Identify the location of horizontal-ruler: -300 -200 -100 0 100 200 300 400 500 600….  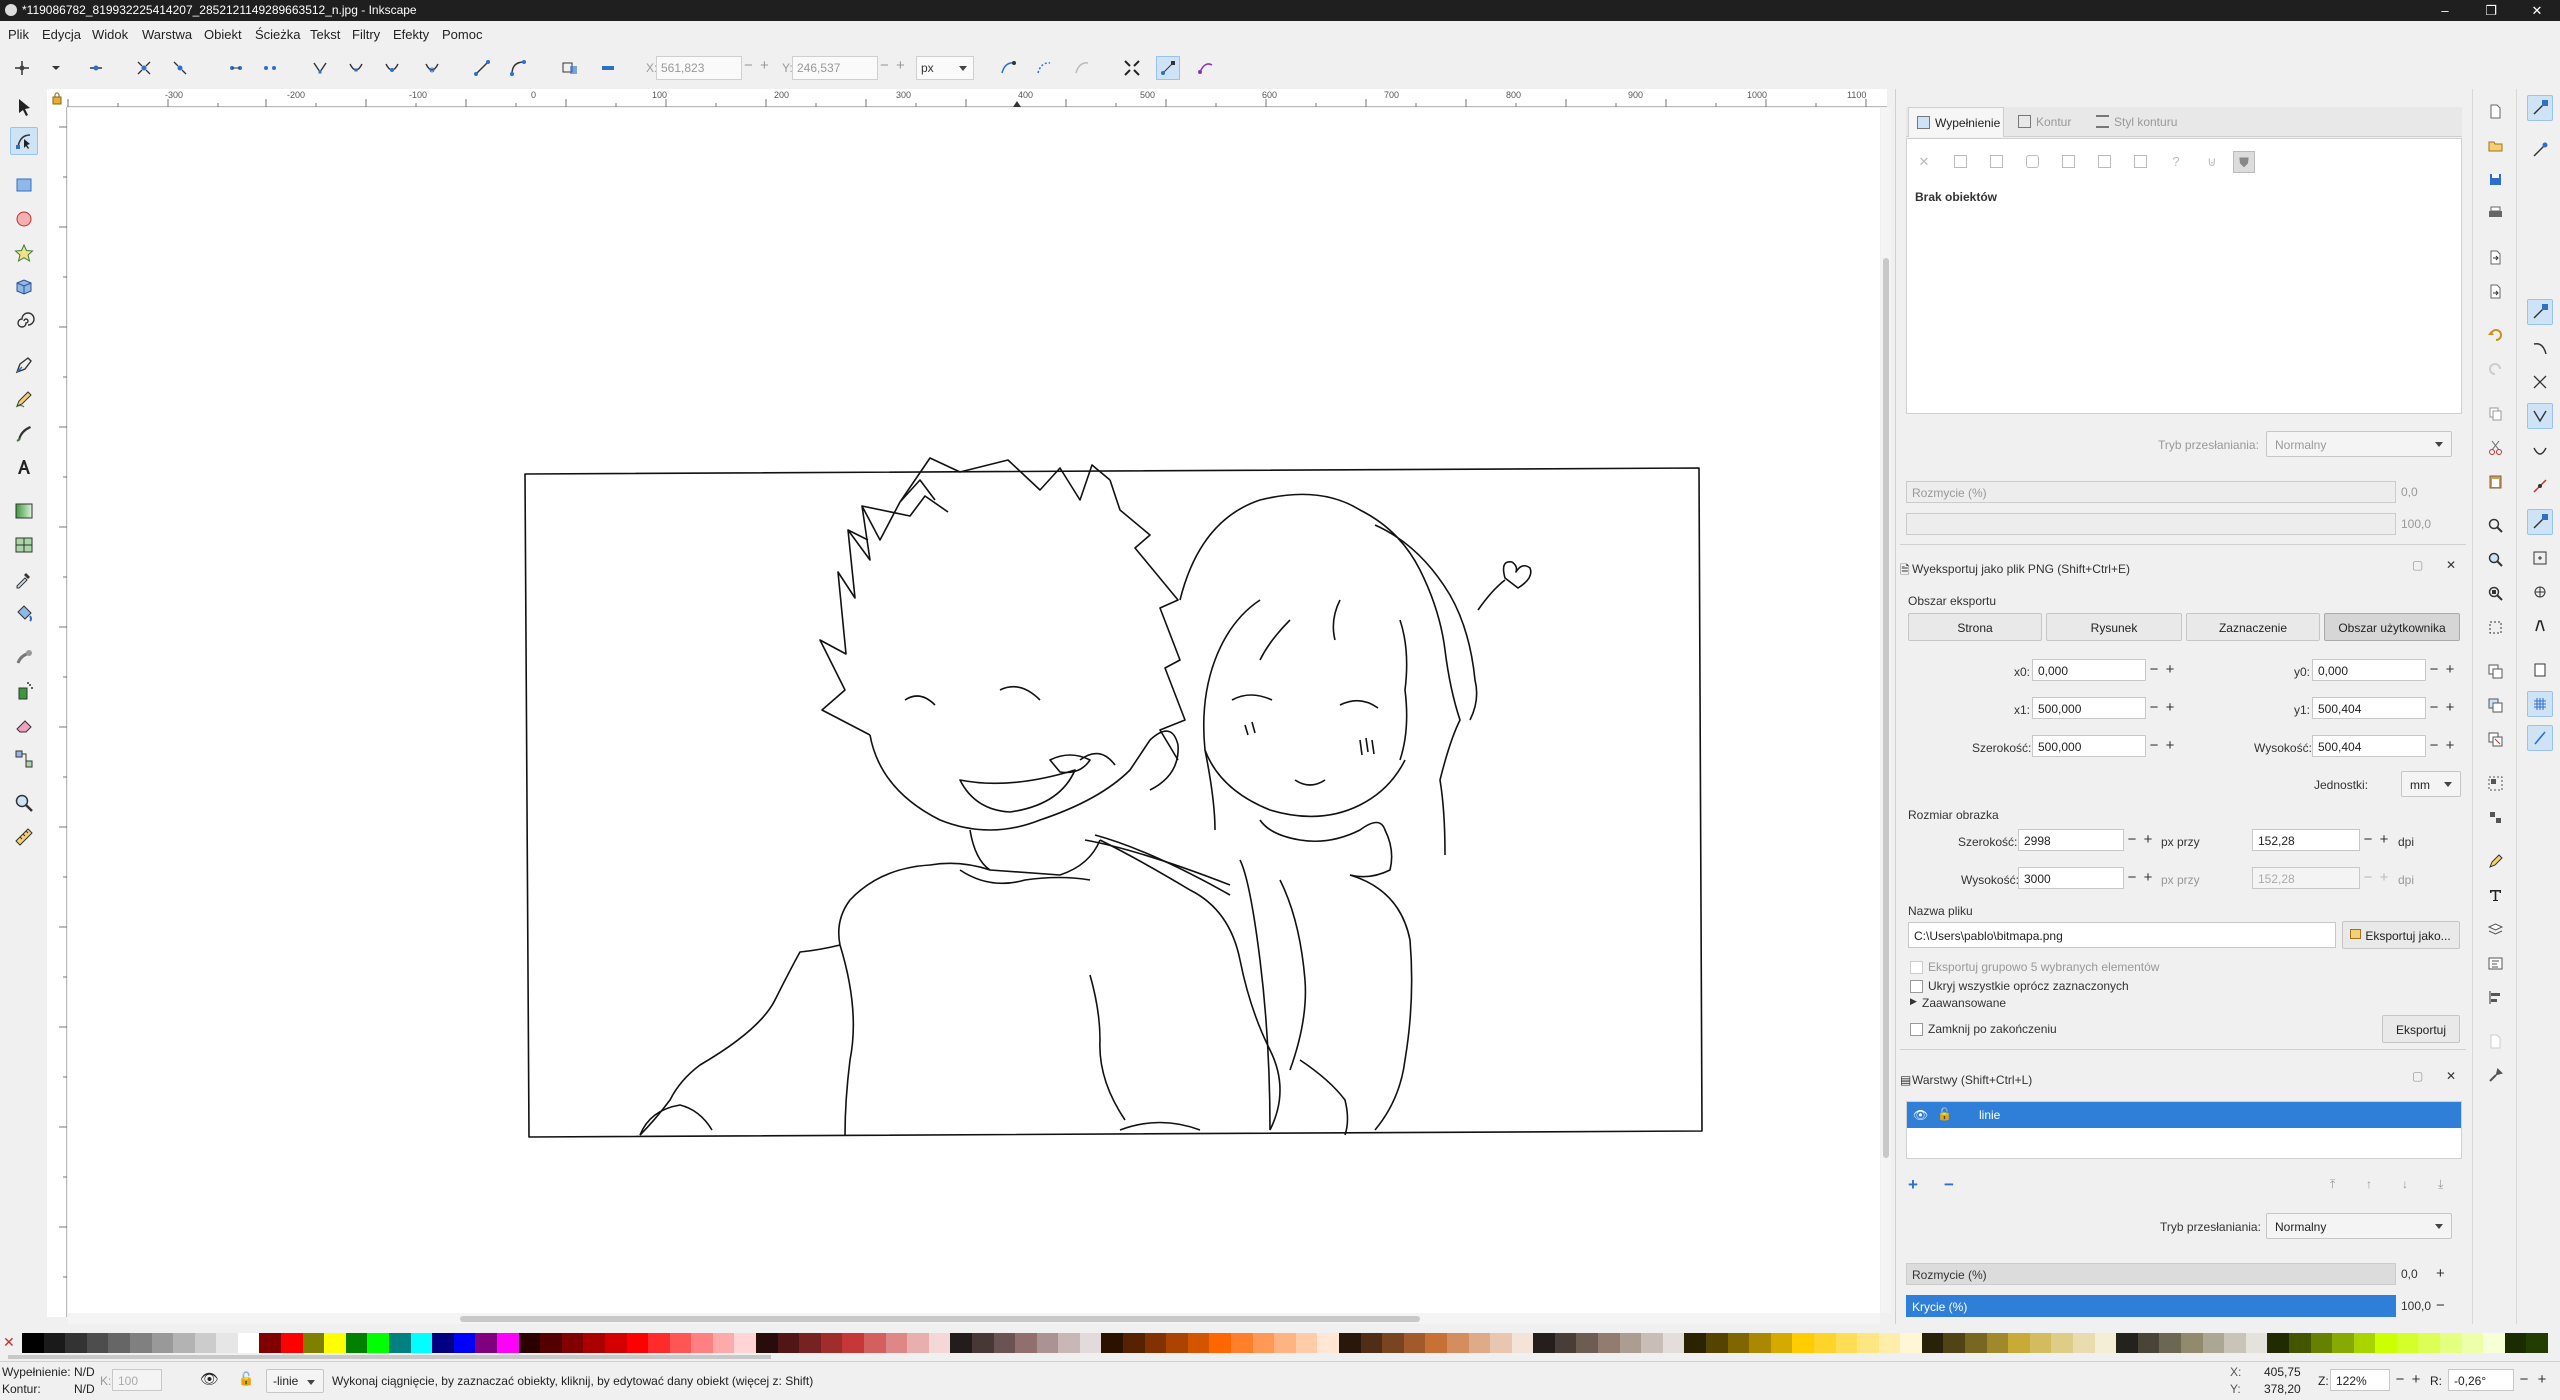
(967, 98).